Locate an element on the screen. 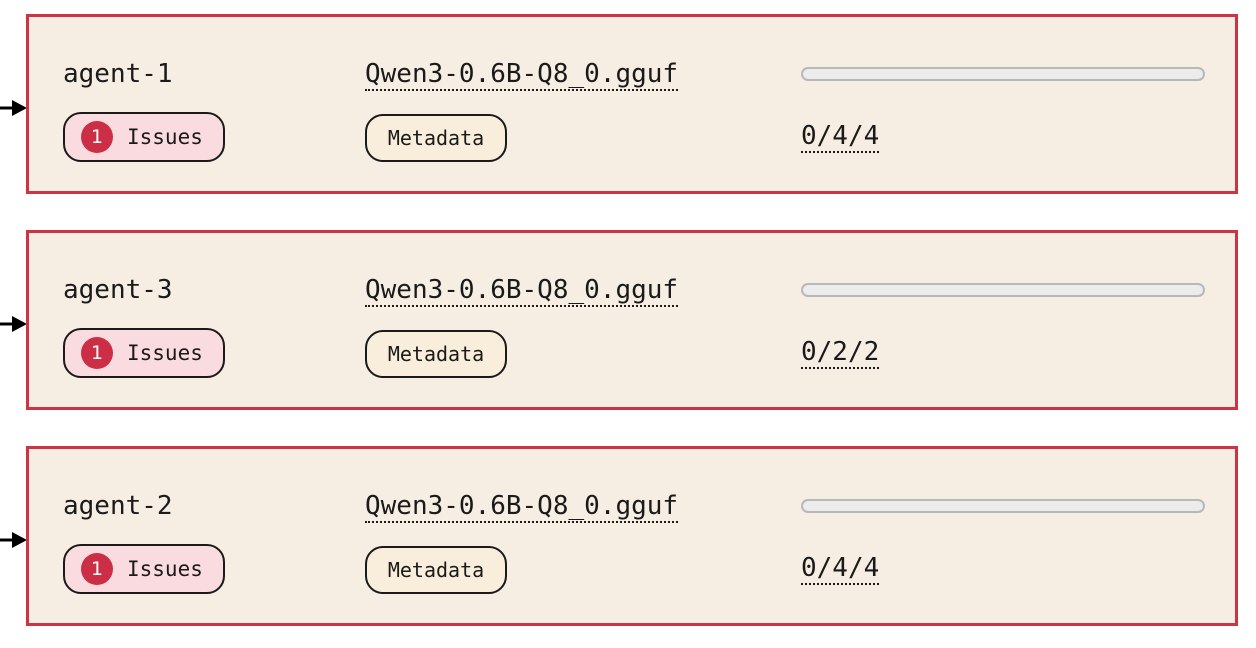  agent-name: agent-3 is located at coordinates (118, 290).